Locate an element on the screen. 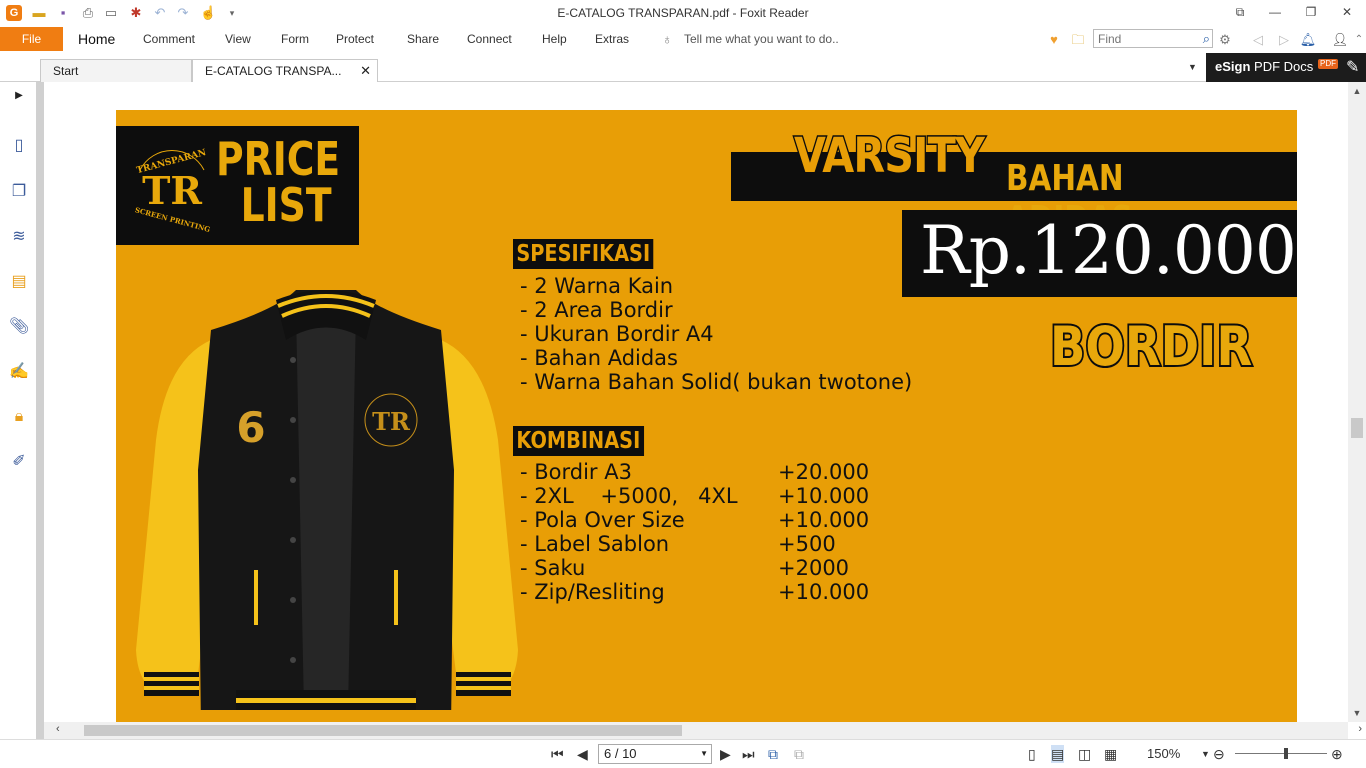 Image resolution: width=1366 pixels, height=768 pixels. spec-item: - 2 Area Bordir is located at coordinates (596, 310).